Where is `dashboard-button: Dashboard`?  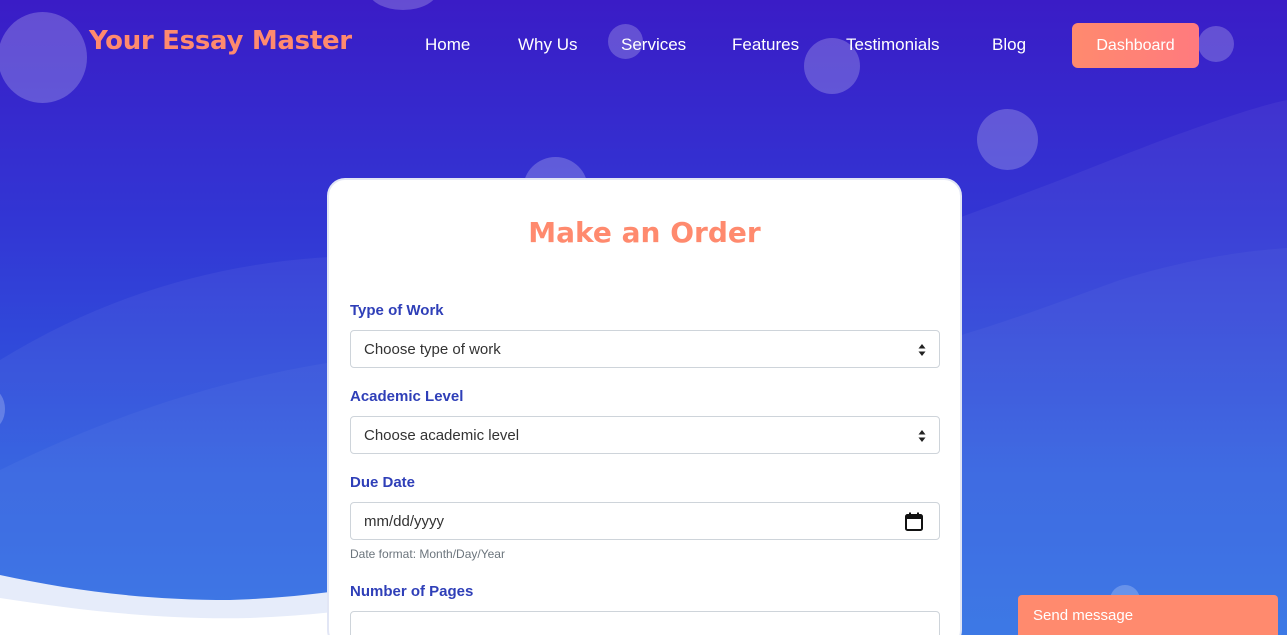
dashboard-button: Dashboard is located at coordinates (1135, 45).